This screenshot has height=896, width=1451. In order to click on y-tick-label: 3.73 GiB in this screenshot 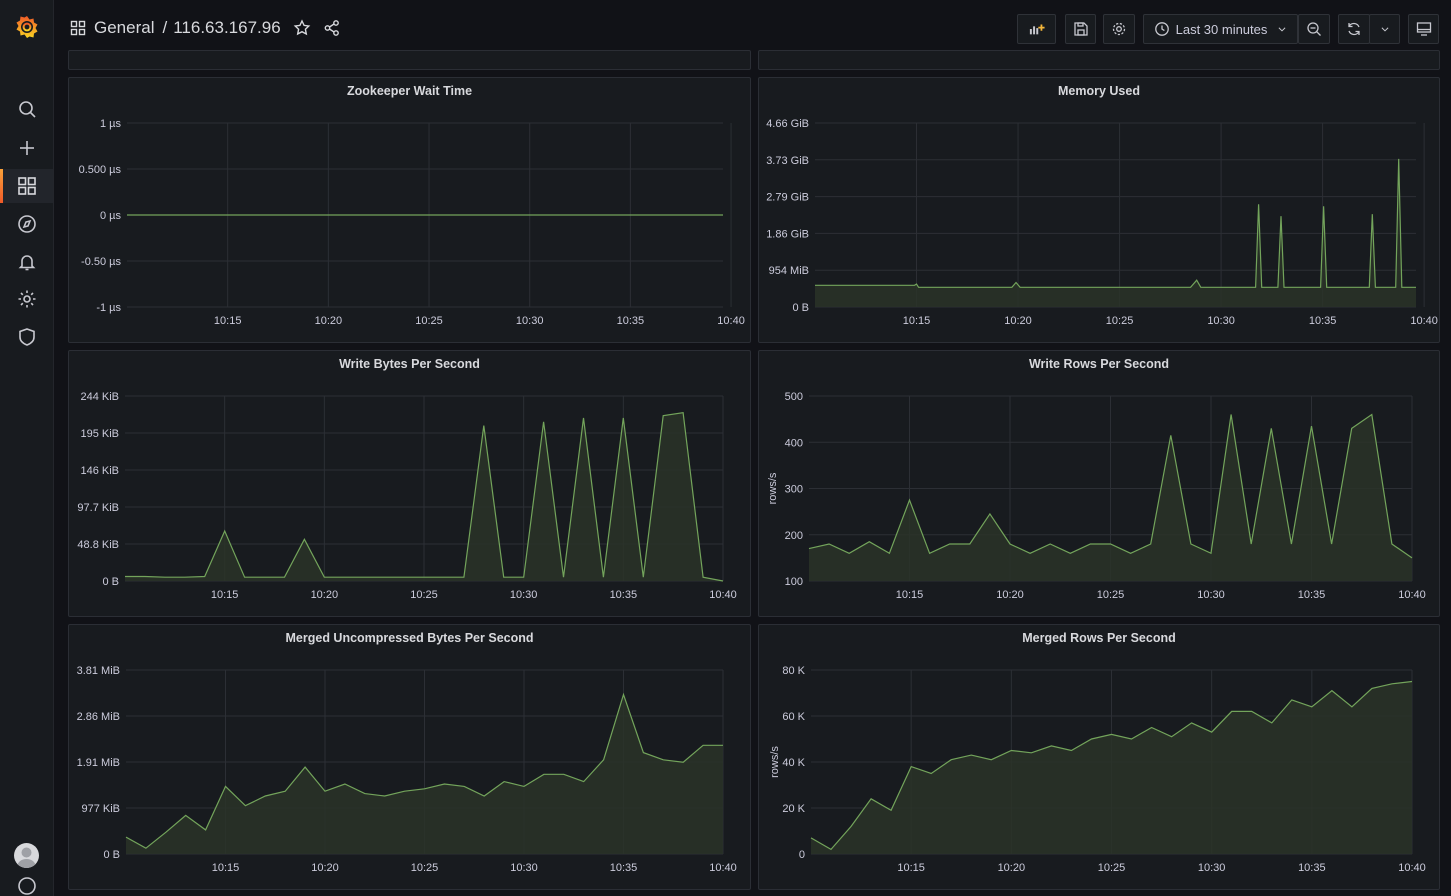, I will do `click(787, 161)`.